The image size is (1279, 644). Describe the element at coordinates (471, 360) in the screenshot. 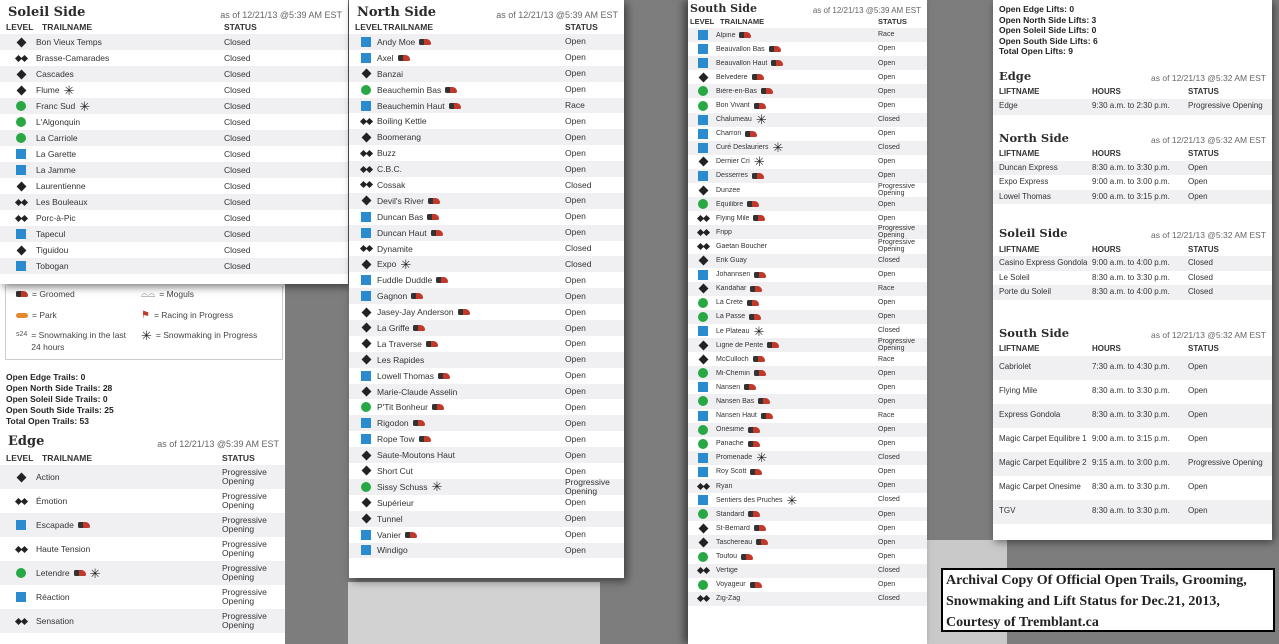

I see `trail-name: Les Rapides` at that location.